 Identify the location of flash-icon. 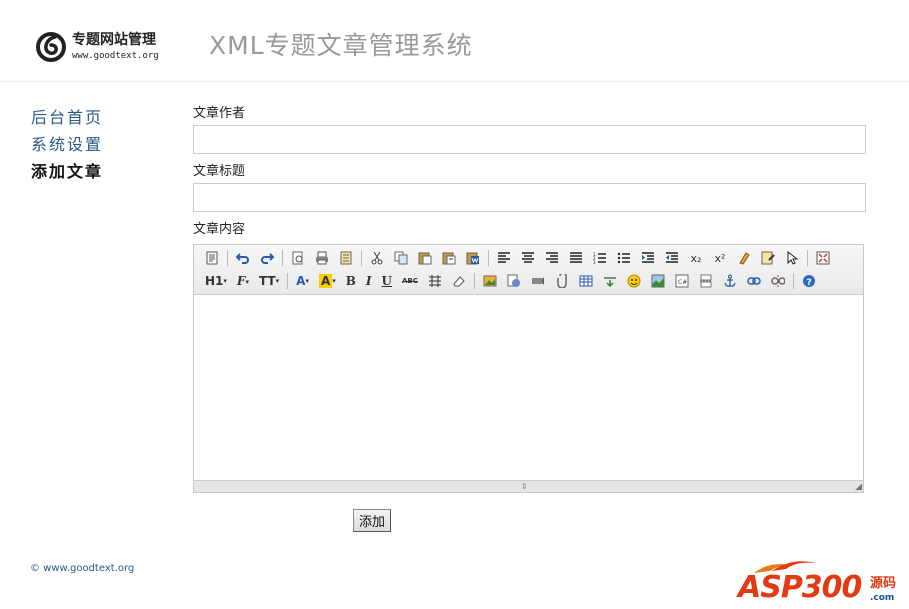
(538, 281).